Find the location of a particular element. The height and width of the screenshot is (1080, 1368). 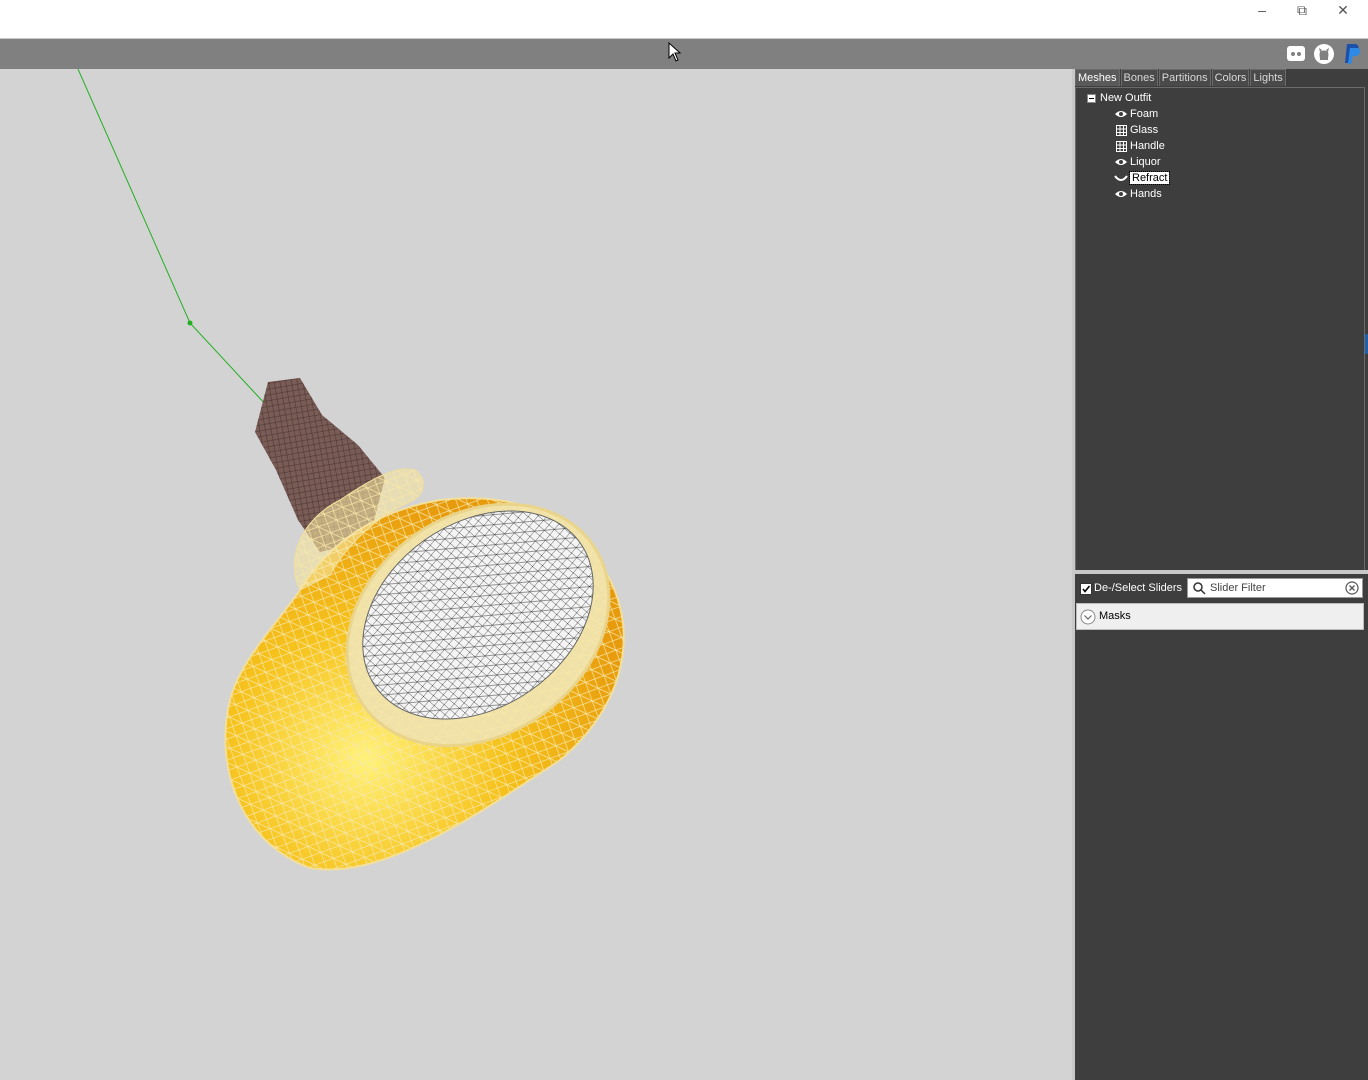

panel-tabs: Meshes Bones Partitions Colors Lights is located at coordinates (1181, 78).